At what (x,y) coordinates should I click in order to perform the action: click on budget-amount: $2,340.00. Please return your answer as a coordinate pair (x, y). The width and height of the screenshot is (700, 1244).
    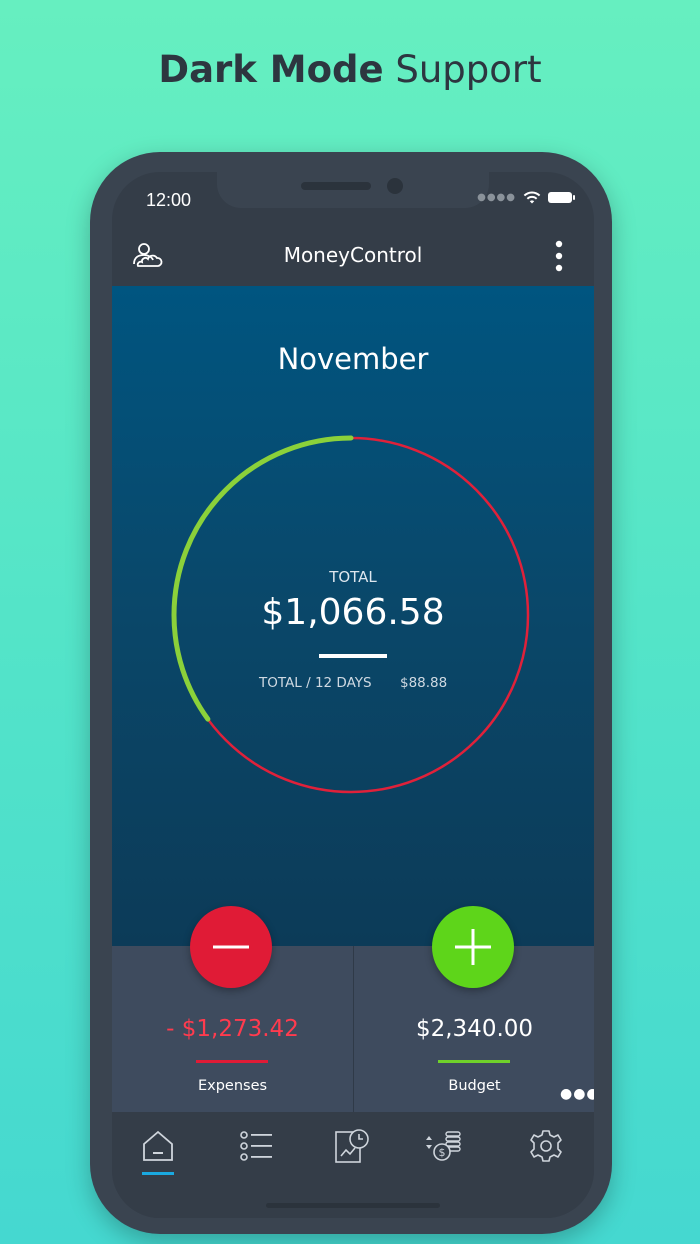
    Looking at the image, I should click on (474, 1029).